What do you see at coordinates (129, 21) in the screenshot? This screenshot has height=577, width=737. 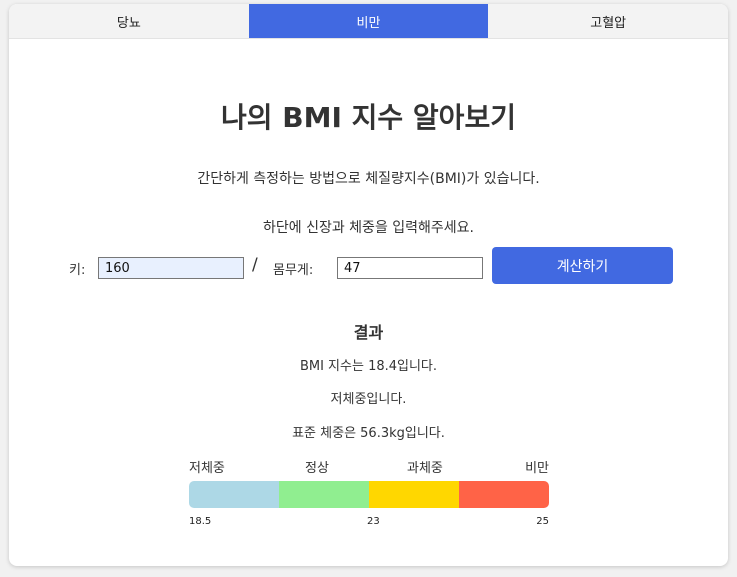 I see `tab-diabetes: 당뇨` at bounding box center [129, 21].